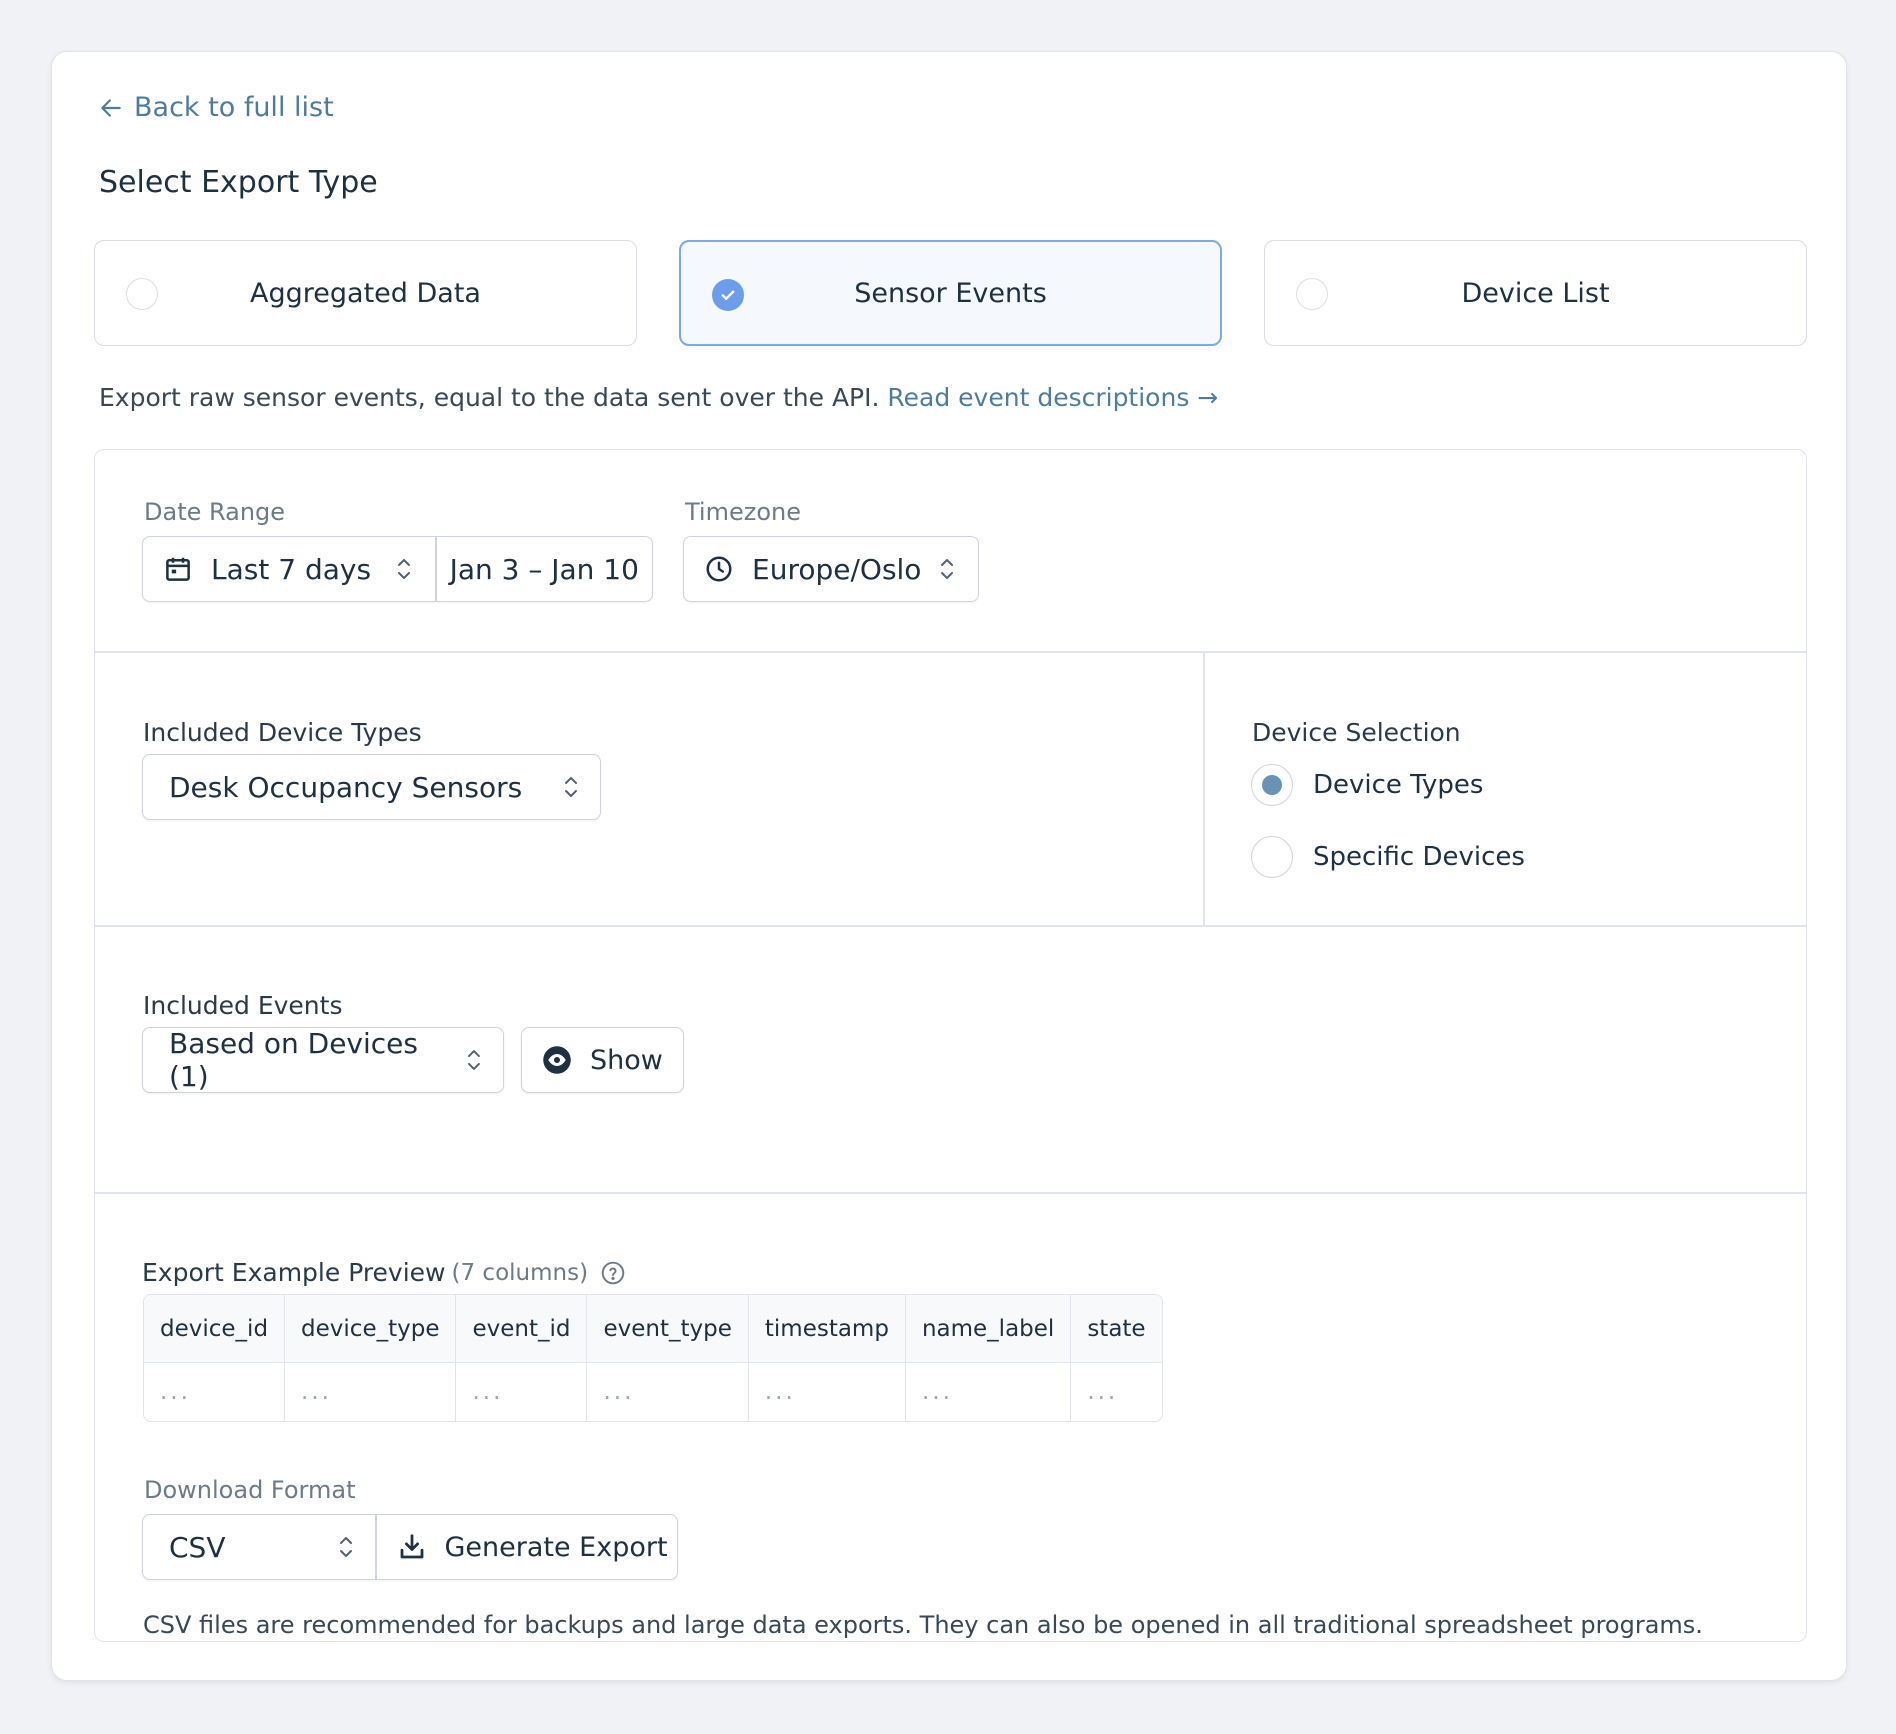  What do you see at coordinates (234, 107) in the screenshot?
I see `back-link-label: Back to full list` at bounding box center [234, 107].